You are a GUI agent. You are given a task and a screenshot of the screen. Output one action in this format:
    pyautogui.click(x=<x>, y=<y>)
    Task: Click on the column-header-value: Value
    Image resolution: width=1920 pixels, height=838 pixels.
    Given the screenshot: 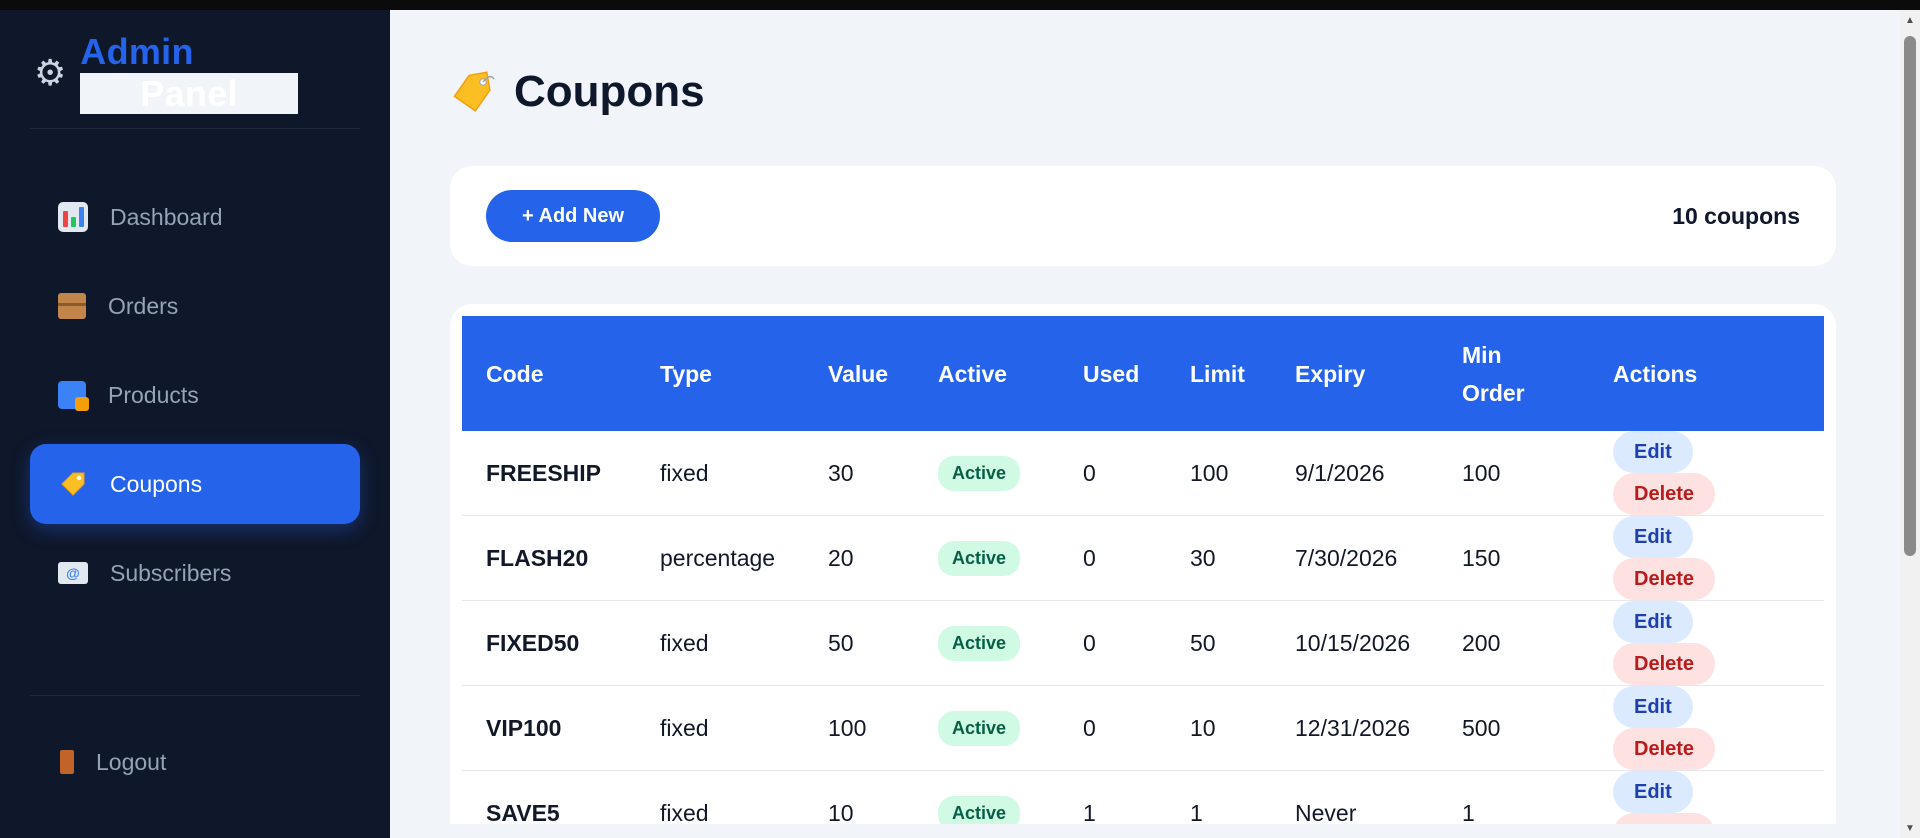 What is the action you would take?
    pyautogui.click(x=859, y=373)
    